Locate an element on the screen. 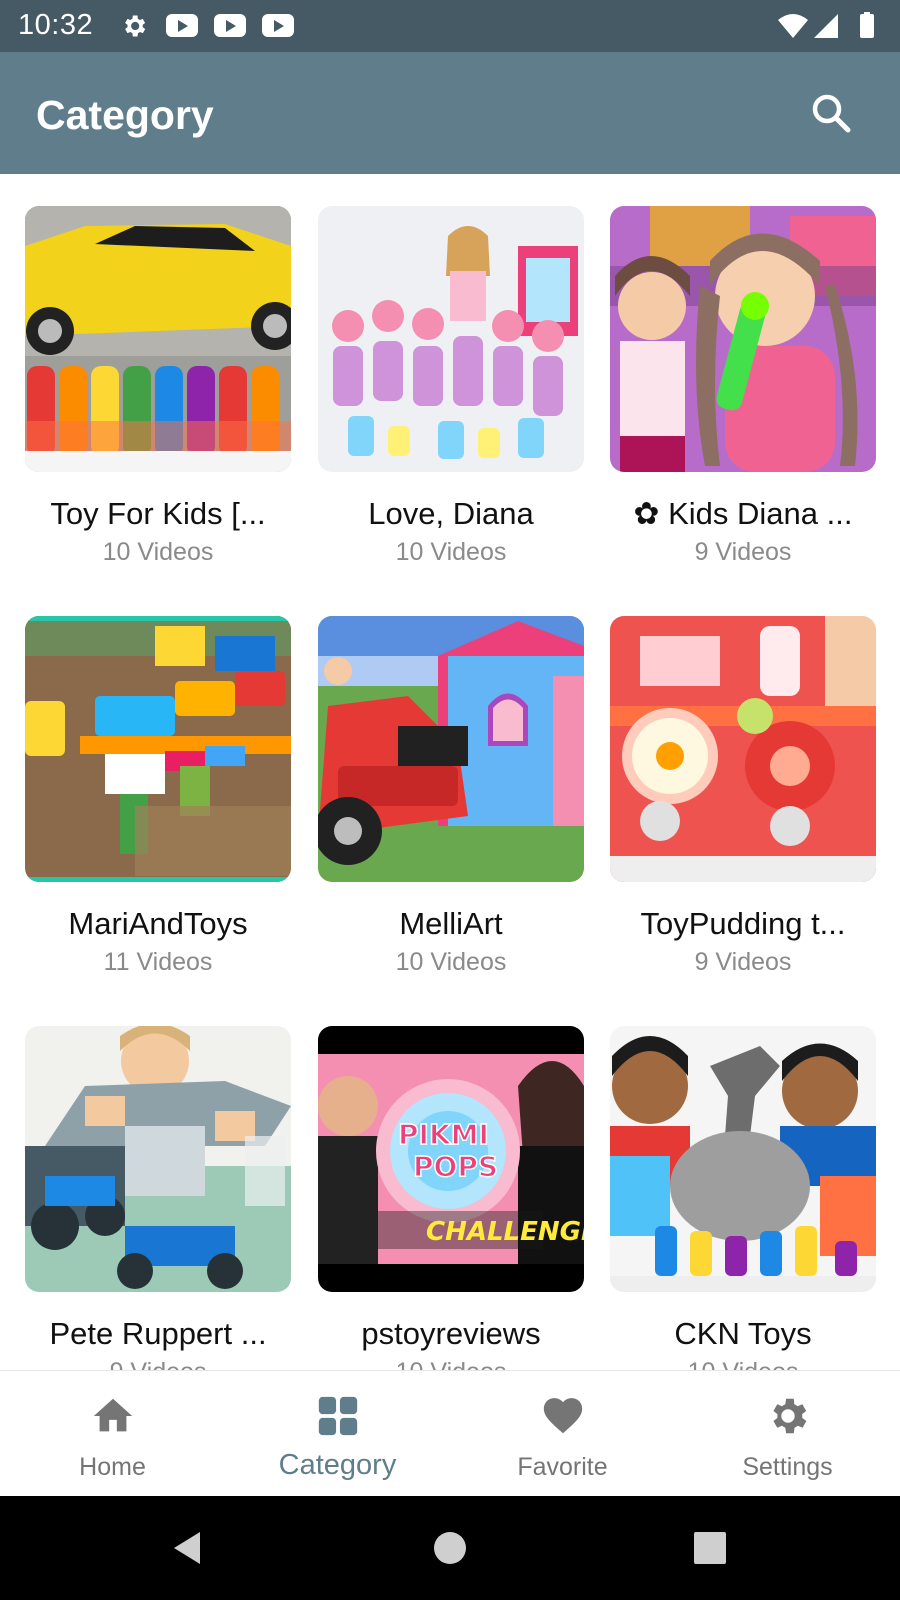 This screenshot has width=900, height=1600. search-icon is located at coordinates (831, 113).